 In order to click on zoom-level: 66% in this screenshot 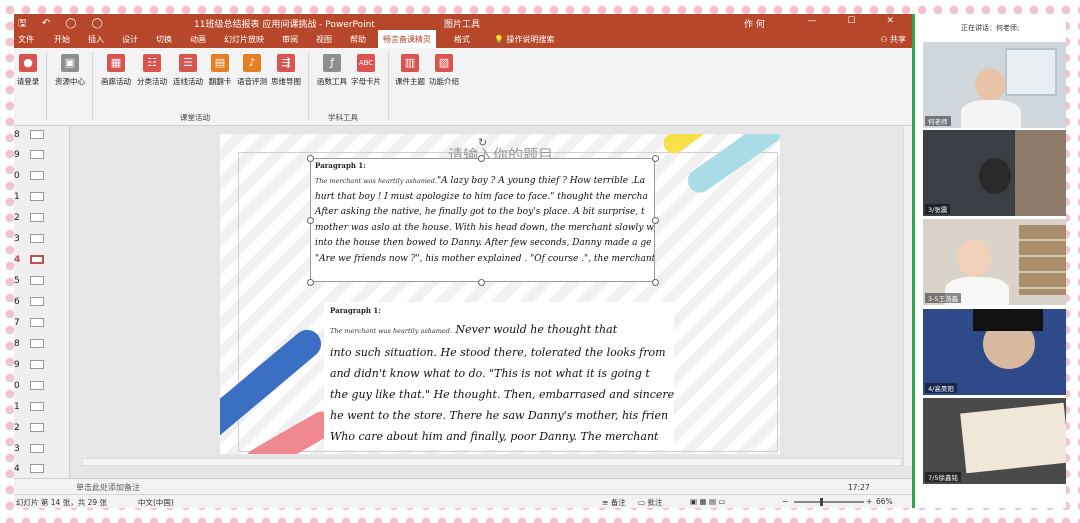, I will do `click(884, 501)`.